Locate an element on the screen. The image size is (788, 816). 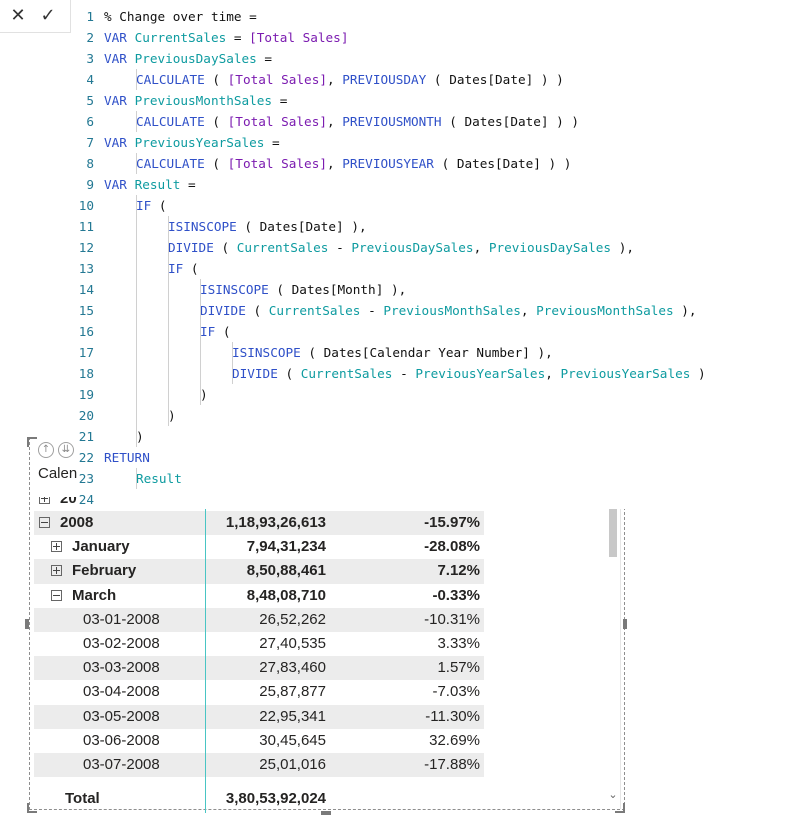
code-token: PREVIOUSDAY is located at coordinates (384, 79).